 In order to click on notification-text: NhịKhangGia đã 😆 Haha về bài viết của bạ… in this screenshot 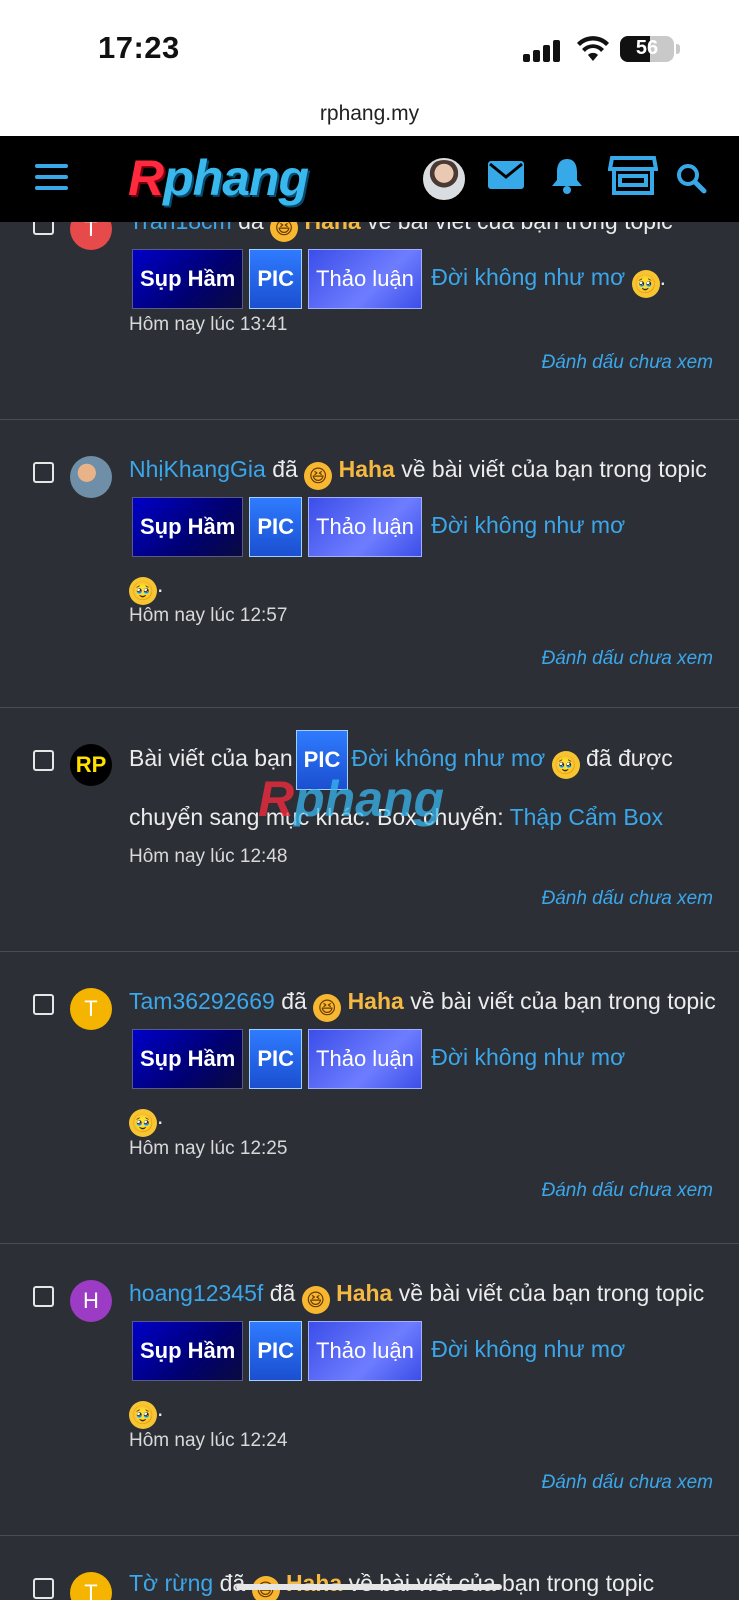, I will do `click(424, 527)`.